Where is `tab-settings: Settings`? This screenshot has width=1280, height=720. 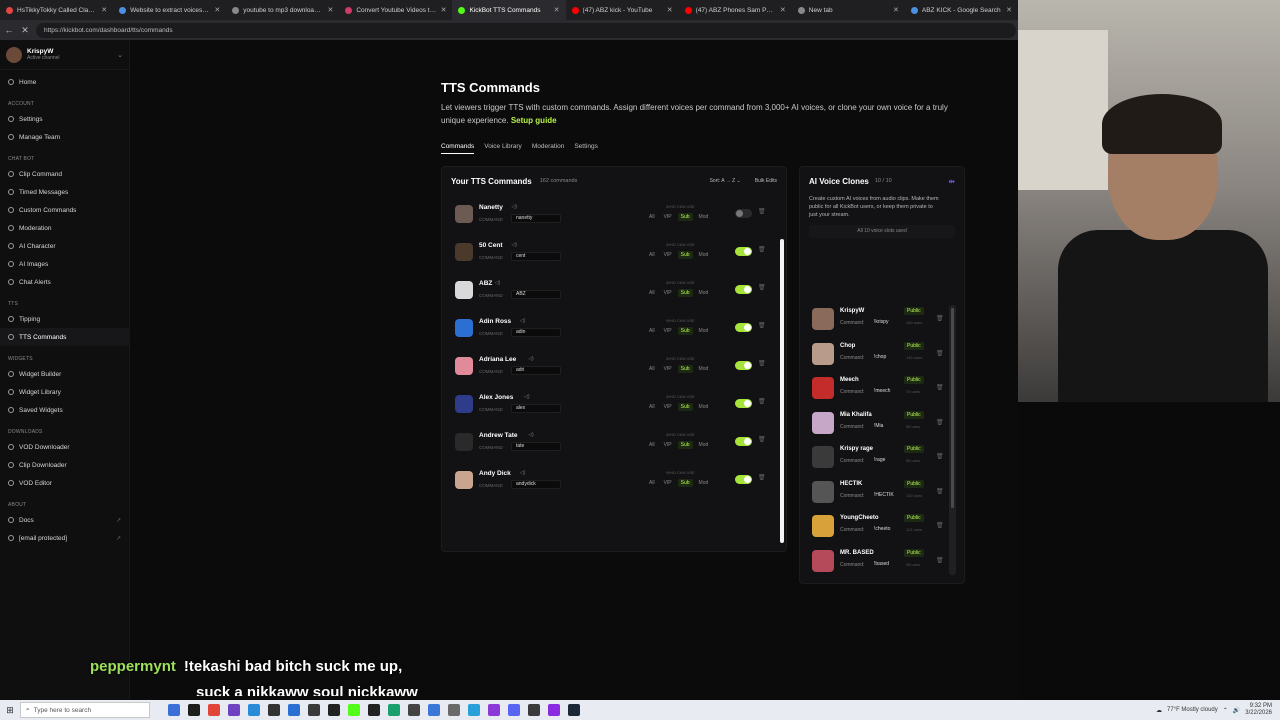 tab-settings: Settings is located at coordinates (586, 148).